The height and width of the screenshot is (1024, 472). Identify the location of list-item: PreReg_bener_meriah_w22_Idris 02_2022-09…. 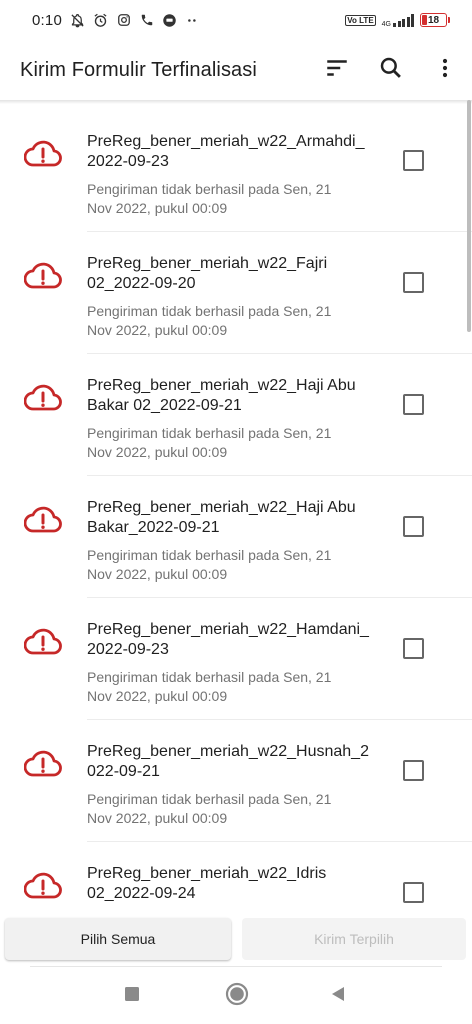
(236, 879).